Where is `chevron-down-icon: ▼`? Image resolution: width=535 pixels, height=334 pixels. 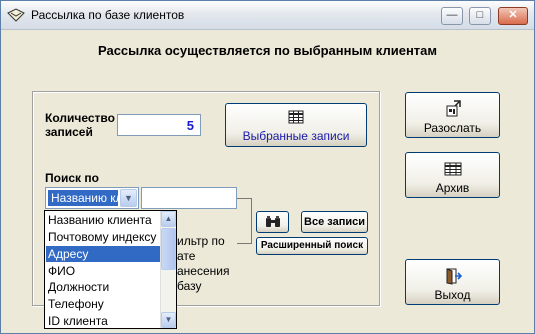 chevron-down-icon: ▼ is located at coordinates (128, 198).